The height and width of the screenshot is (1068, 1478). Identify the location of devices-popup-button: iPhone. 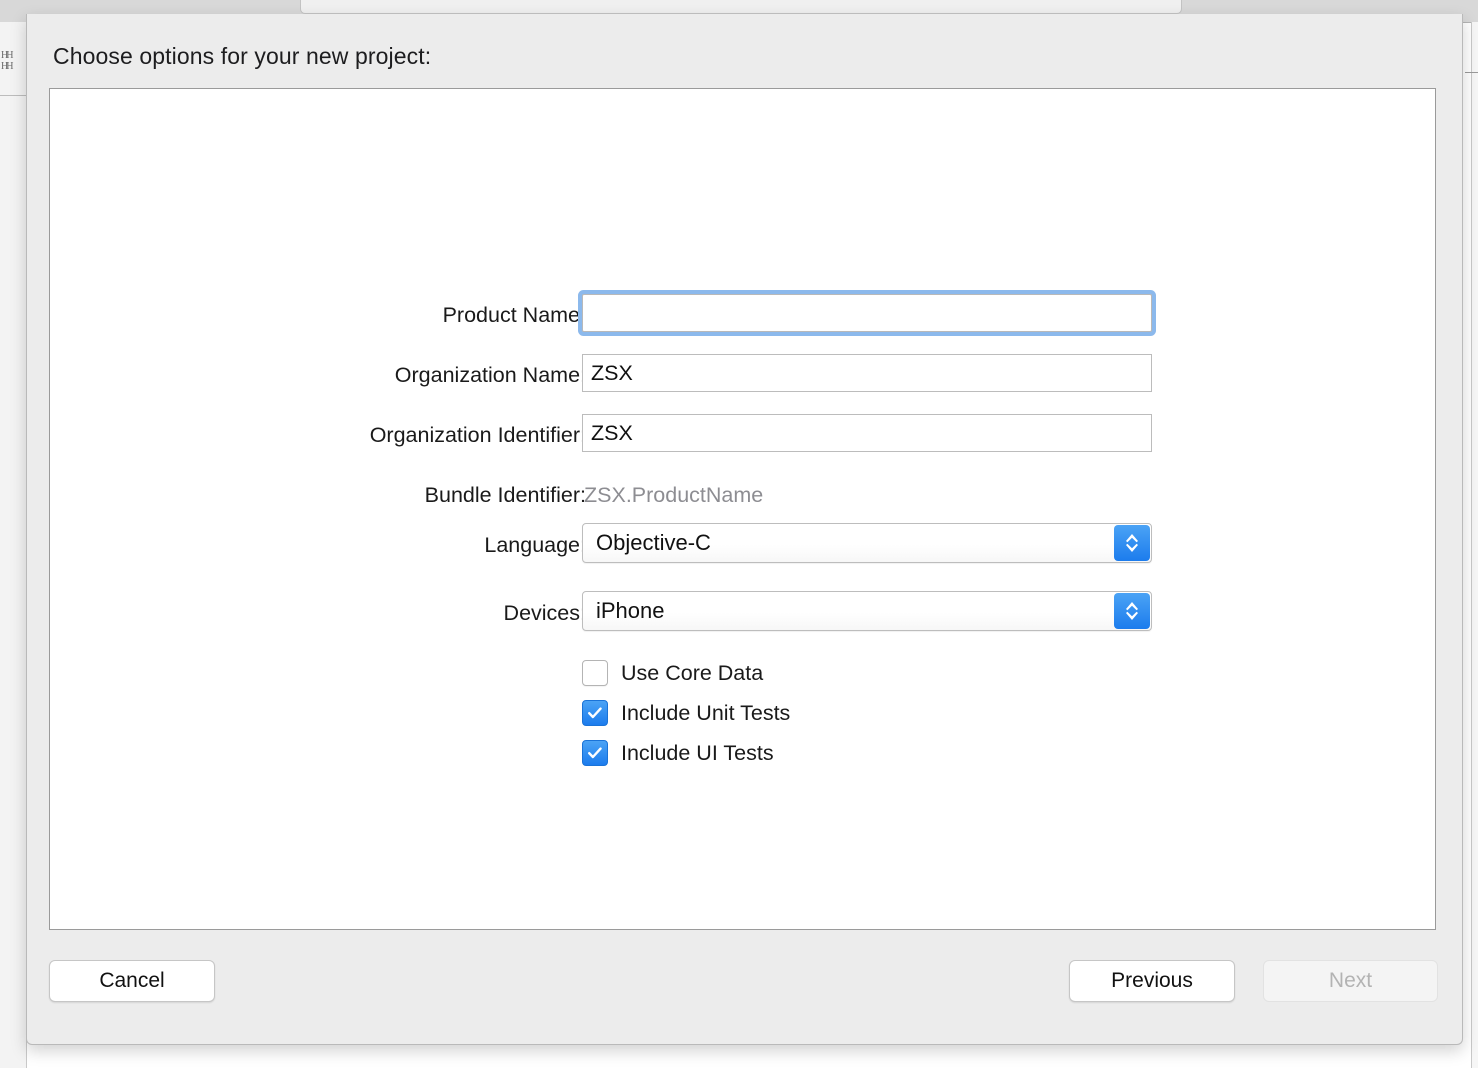
(867, 611).